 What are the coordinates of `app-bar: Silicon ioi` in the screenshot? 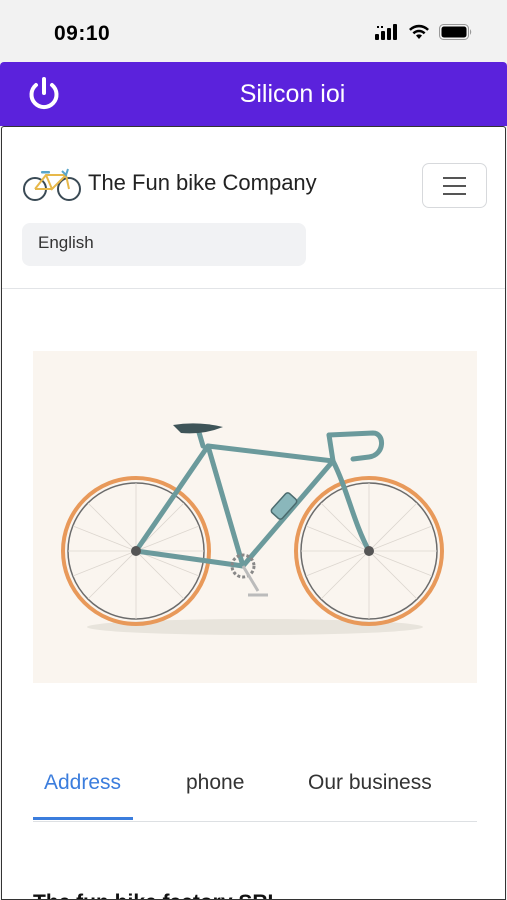 It's located at (253, 94).